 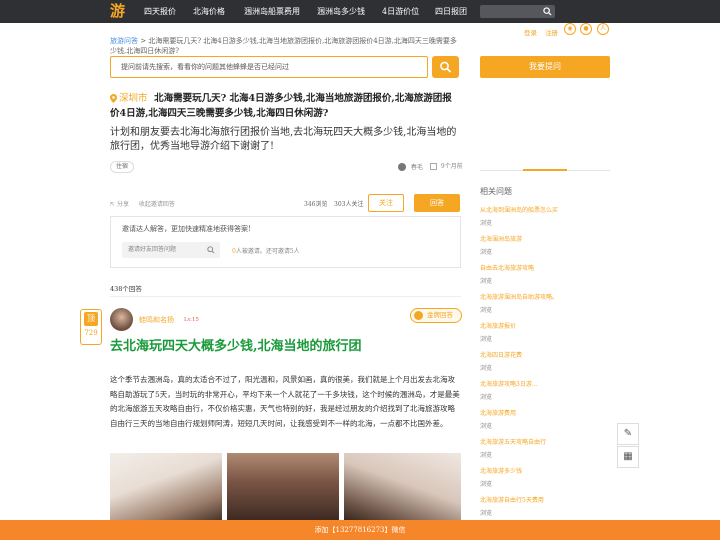 I want to click on vote-label: 顶, so click(x=91, y=319).